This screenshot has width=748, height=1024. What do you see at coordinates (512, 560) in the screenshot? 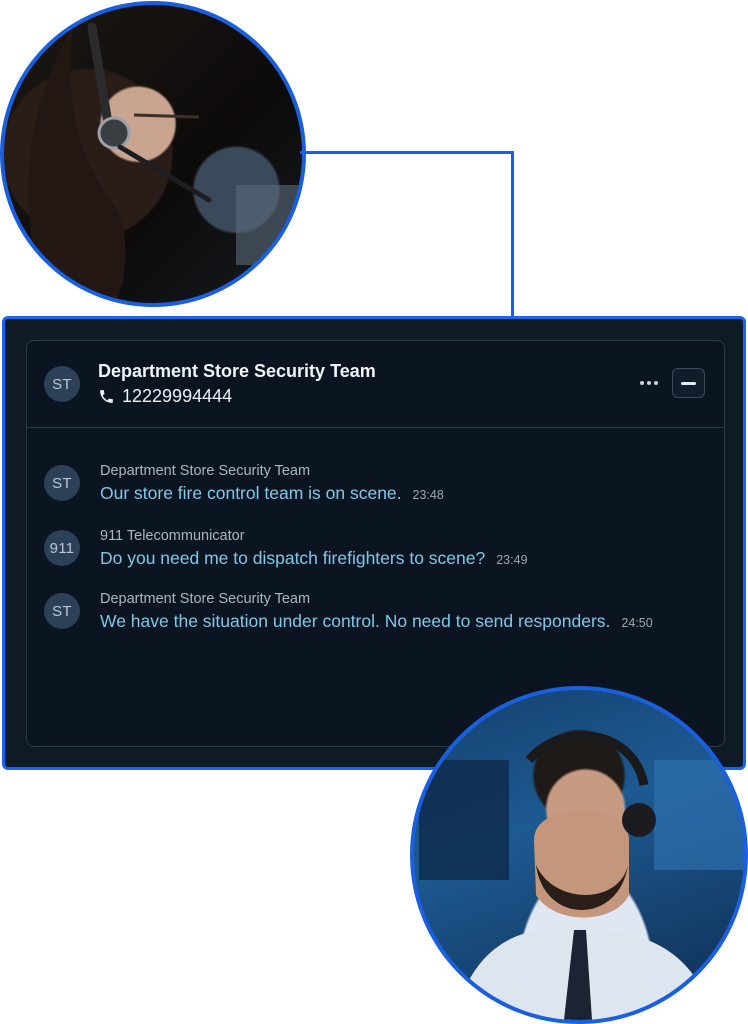
I see `message-timestamp: 23:49` at bounding box center [512, 560].